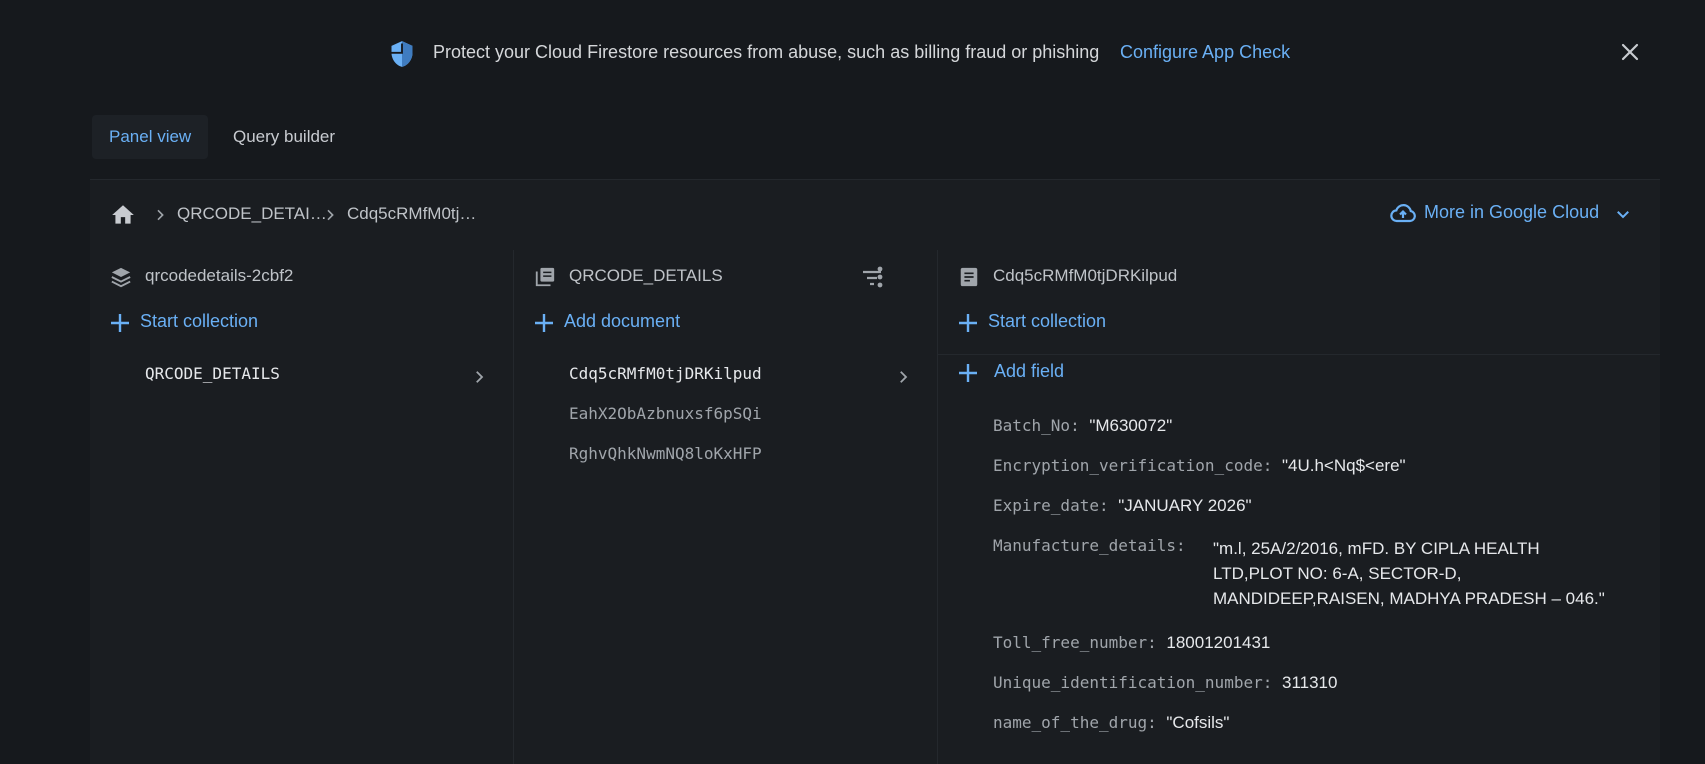  What do you see at coordinates (284, 137) in the screenshot?
I see `tab-query-builder: Query builder` at bounding box center [284, 137].